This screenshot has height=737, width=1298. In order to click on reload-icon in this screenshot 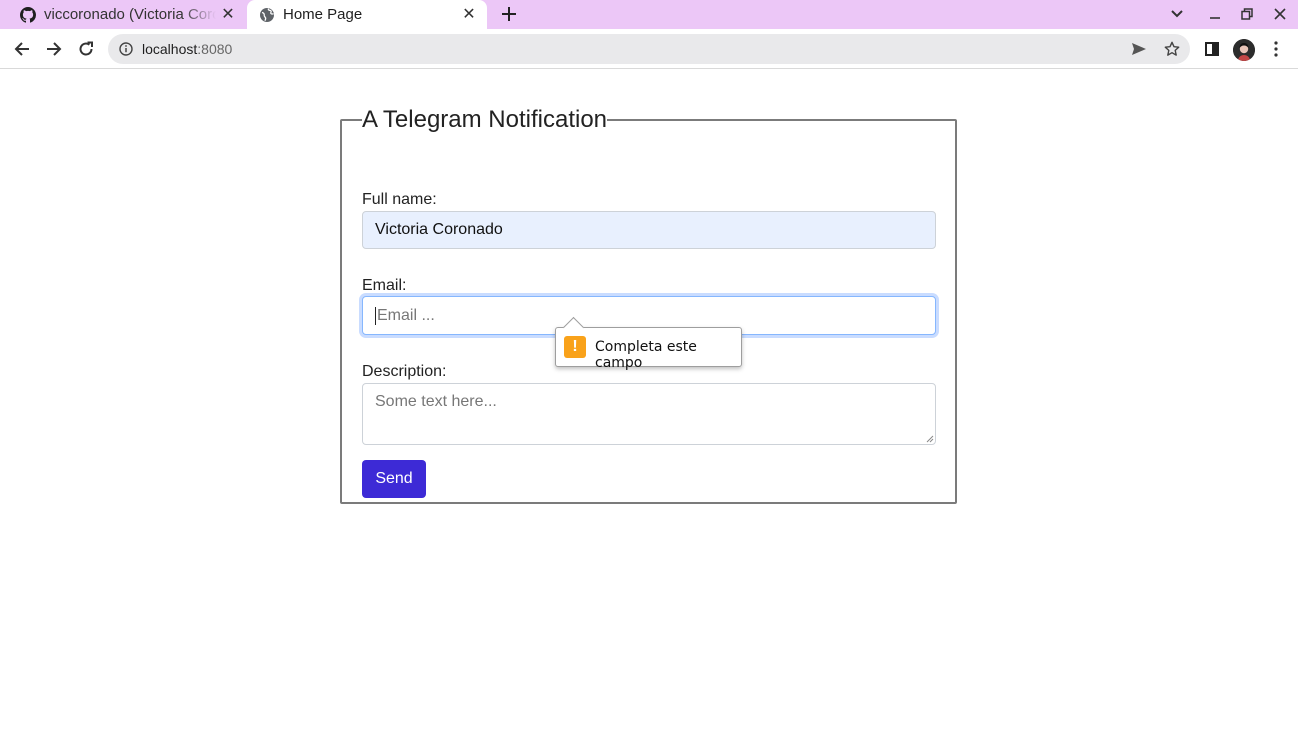, I will do `click(86, 48)`.